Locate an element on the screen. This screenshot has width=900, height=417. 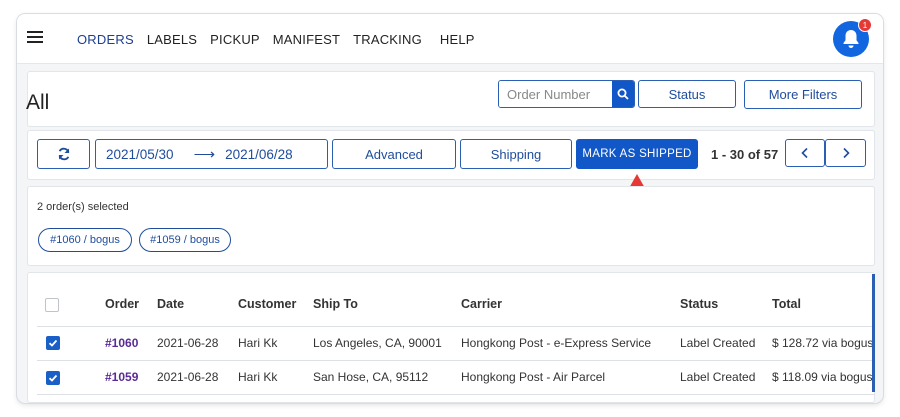
status-filter-button: Status is located at coordinates (687, 94).